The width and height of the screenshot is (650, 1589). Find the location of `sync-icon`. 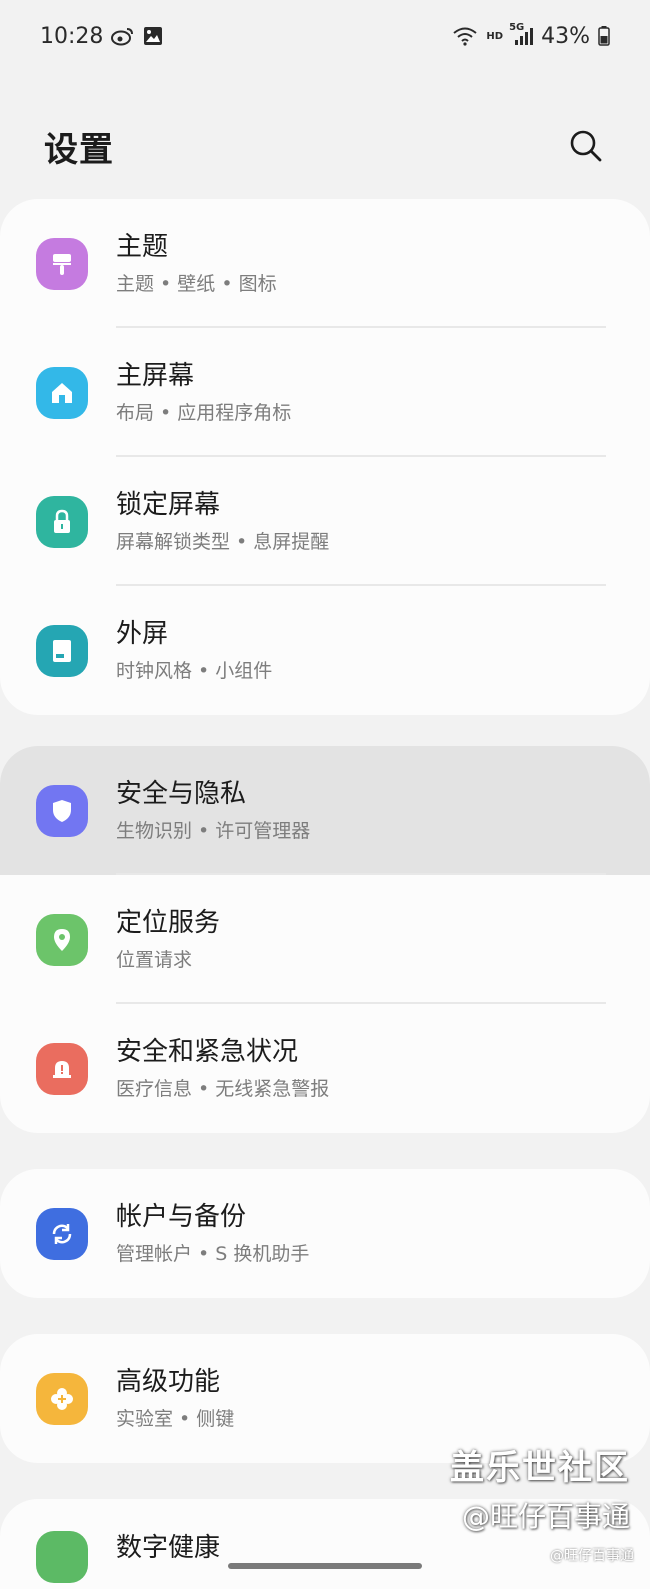

sync-icon is located at coordinates (62, 1233).